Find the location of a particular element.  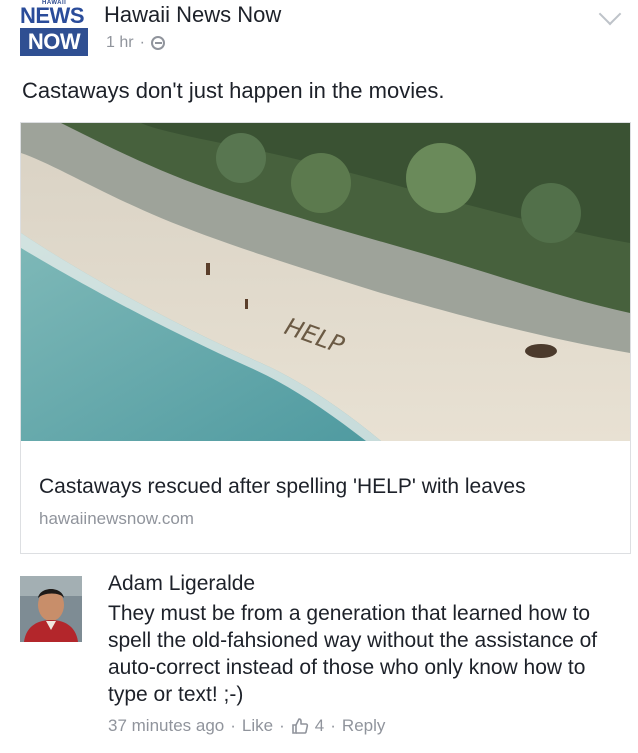

comment-time: 37 minutes ago is located at coordinates (166, 726).